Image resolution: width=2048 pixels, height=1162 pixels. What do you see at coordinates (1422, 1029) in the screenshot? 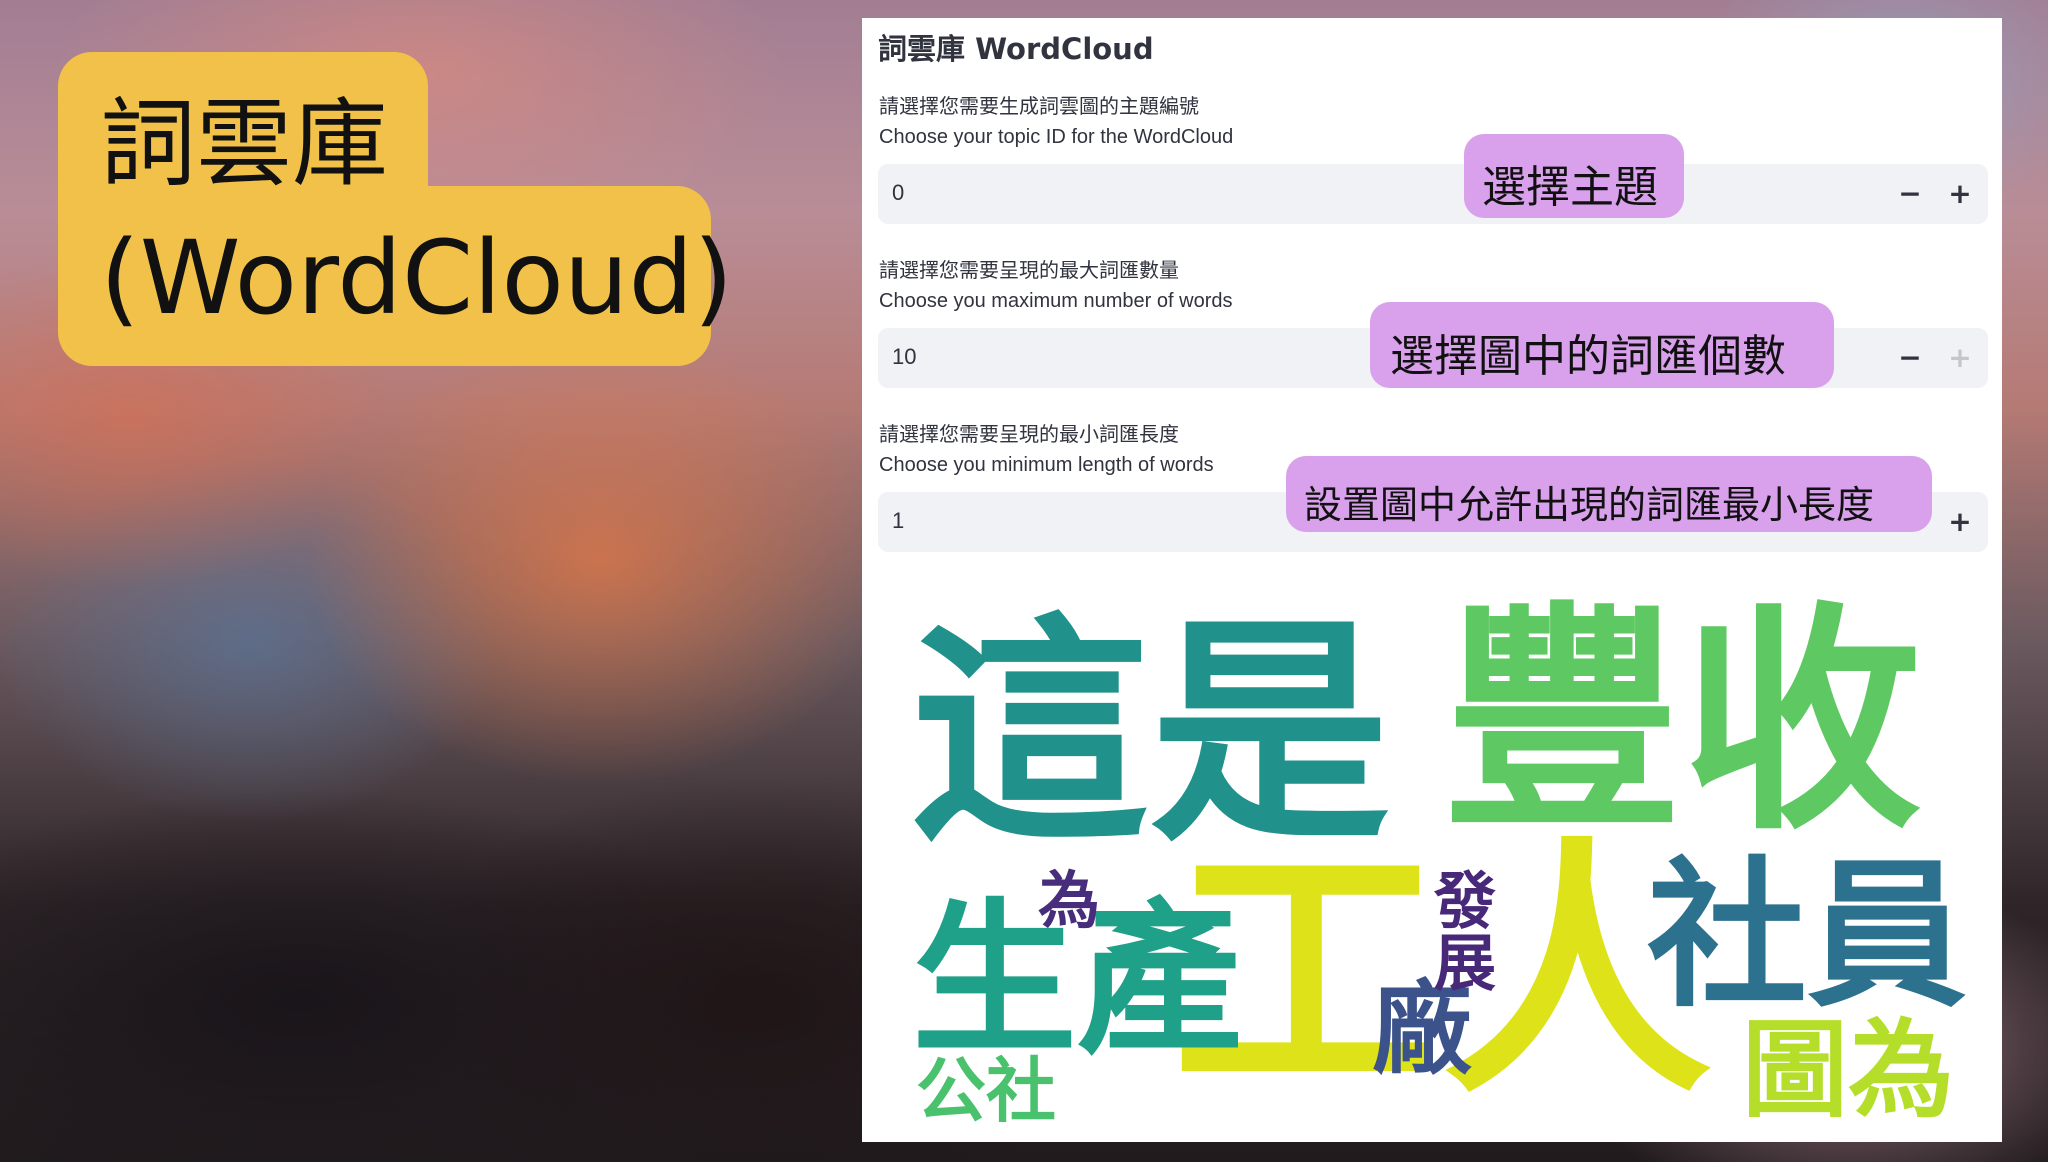
I see `cloud-word-chang: 廠` at bounding box center [1422, 1029].